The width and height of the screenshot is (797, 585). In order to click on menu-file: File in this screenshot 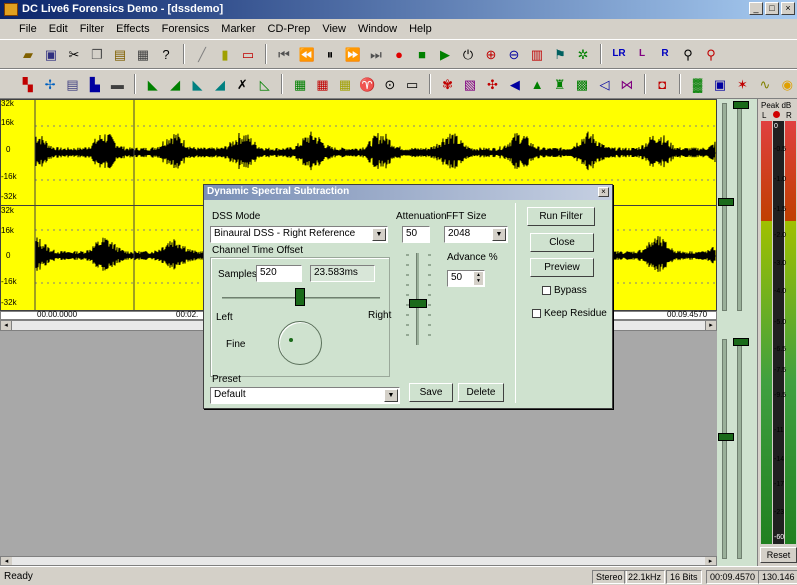, I will do `click(28, 29)`.